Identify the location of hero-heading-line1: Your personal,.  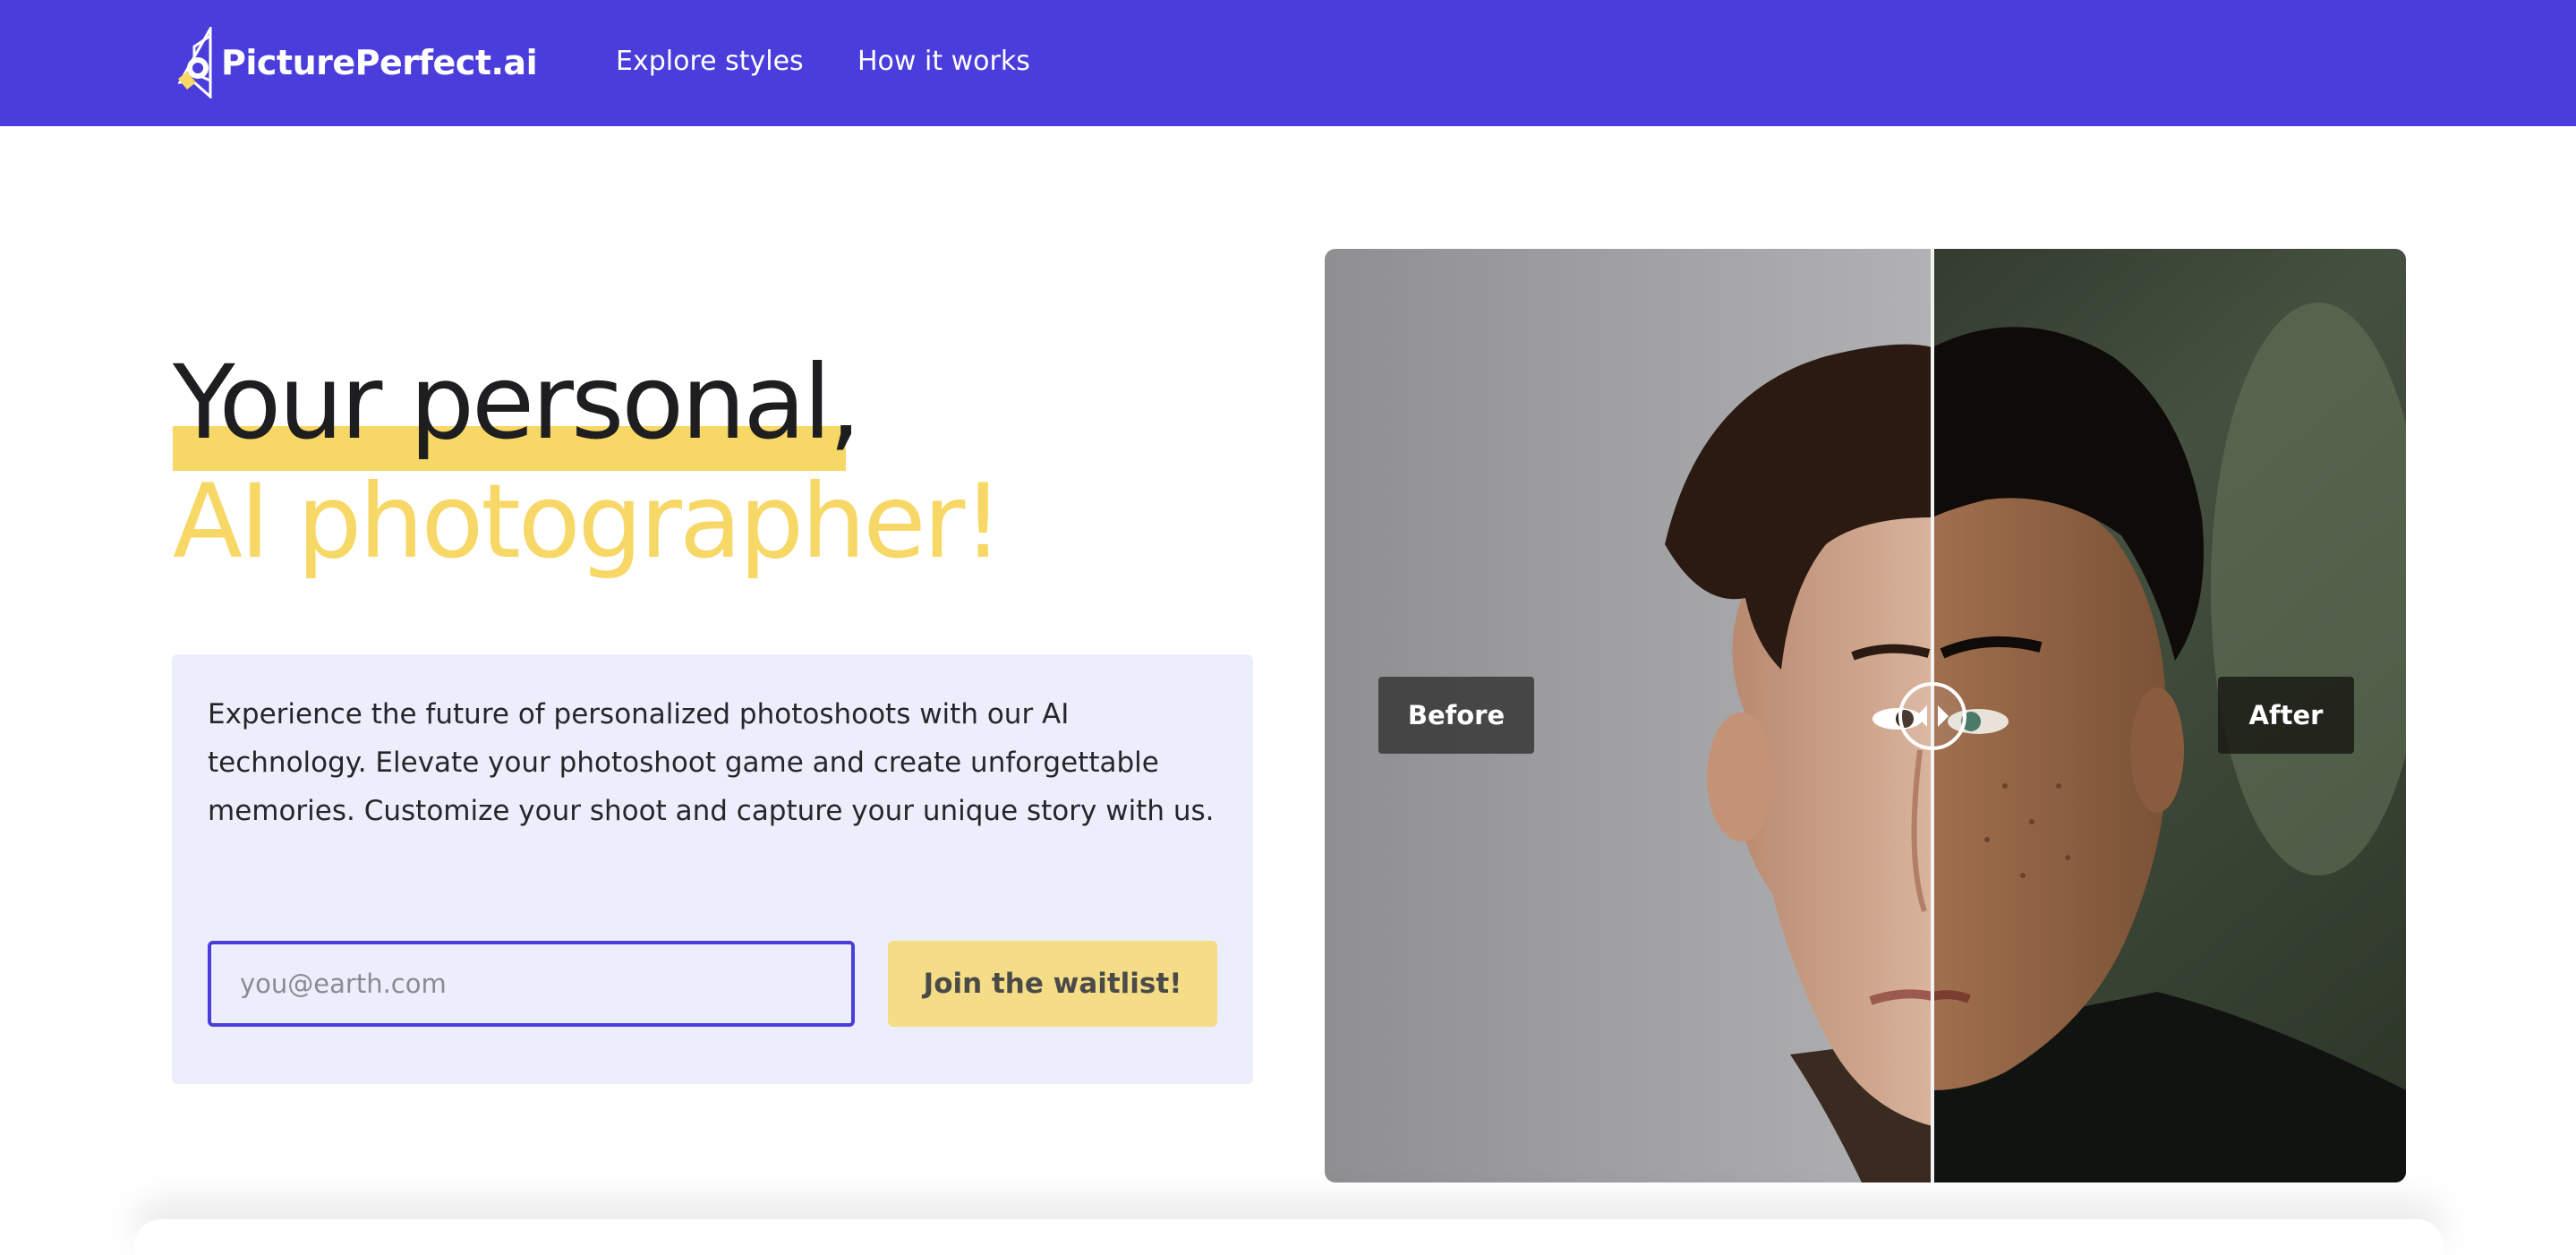
(517, 402).